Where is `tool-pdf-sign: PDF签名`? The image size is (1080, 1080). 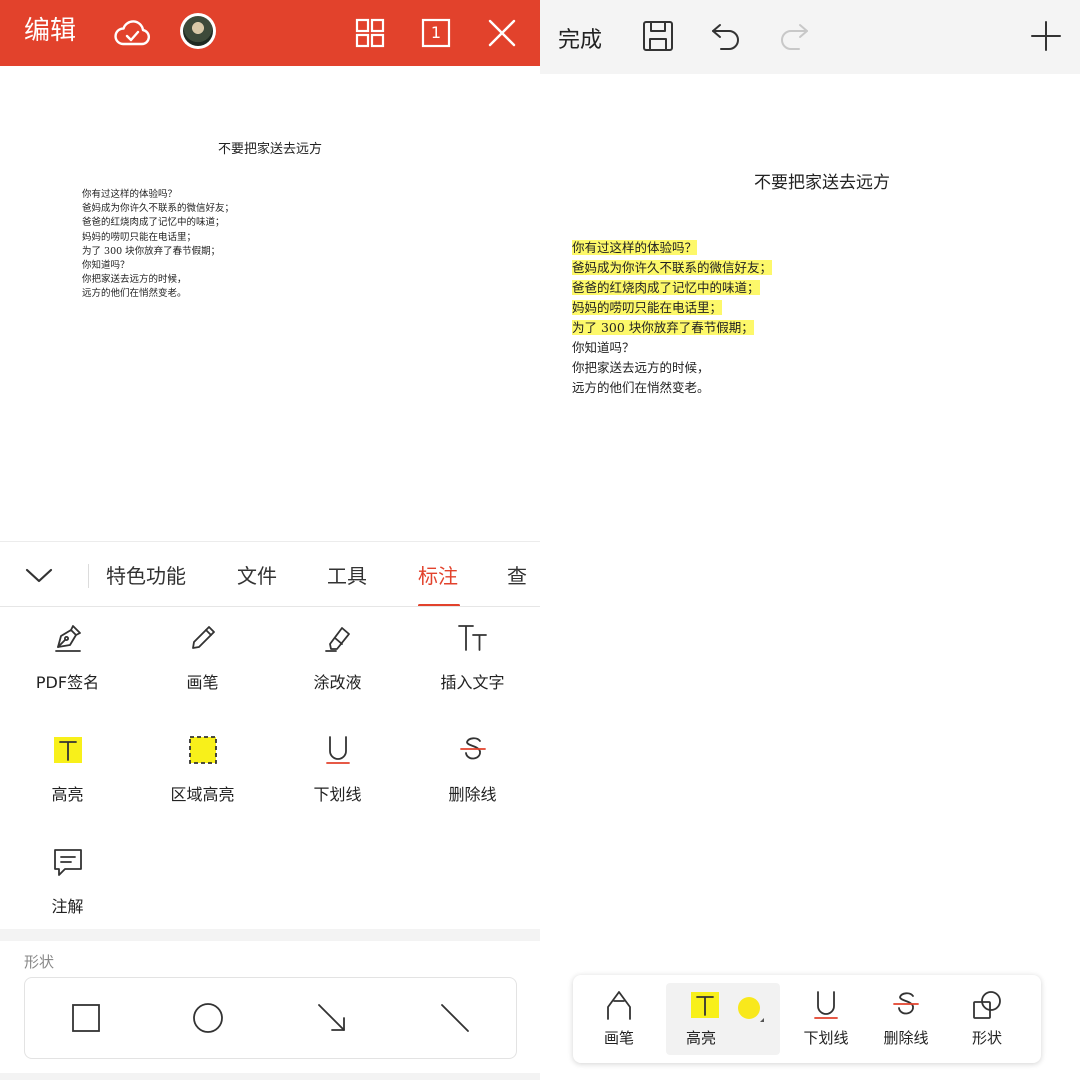 tool-pdf-sign: PDF签名 is located at coordinates (67, 657).